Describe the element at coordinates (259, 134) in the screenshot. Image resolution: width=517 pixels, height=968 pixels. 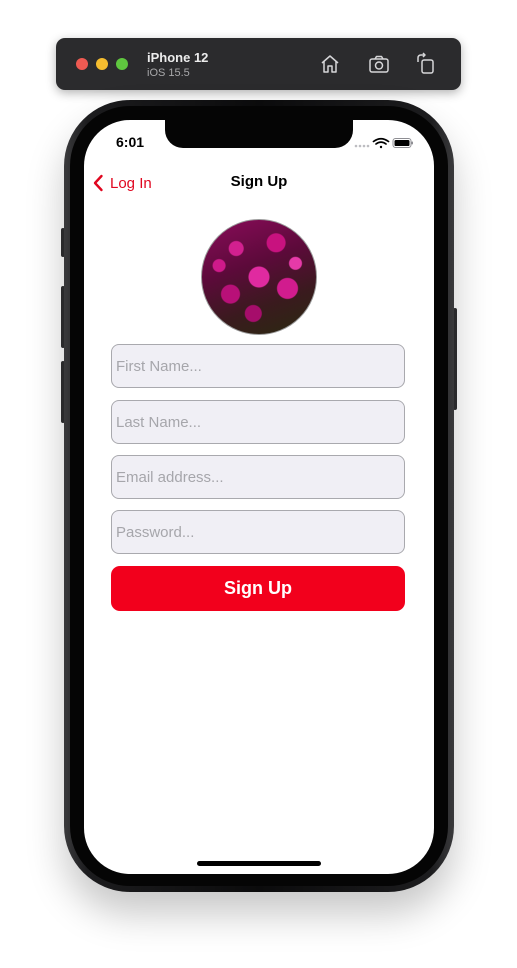
I see `notch` at that location.